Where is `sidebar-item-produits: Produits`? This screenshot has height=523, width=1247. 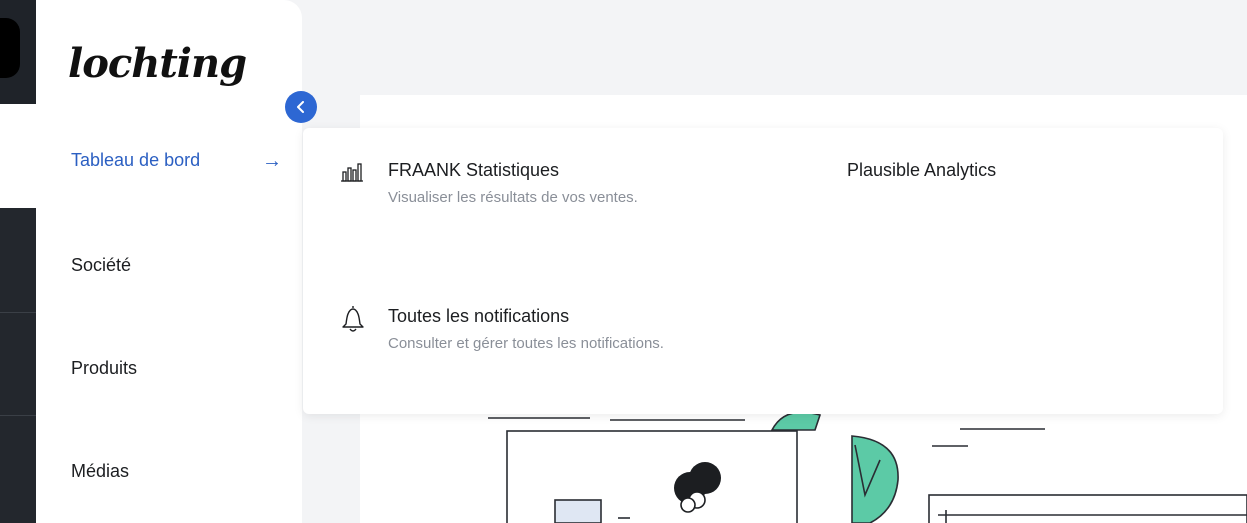
sidebar-item-produits: Produits is located at coordinates (104, 368).